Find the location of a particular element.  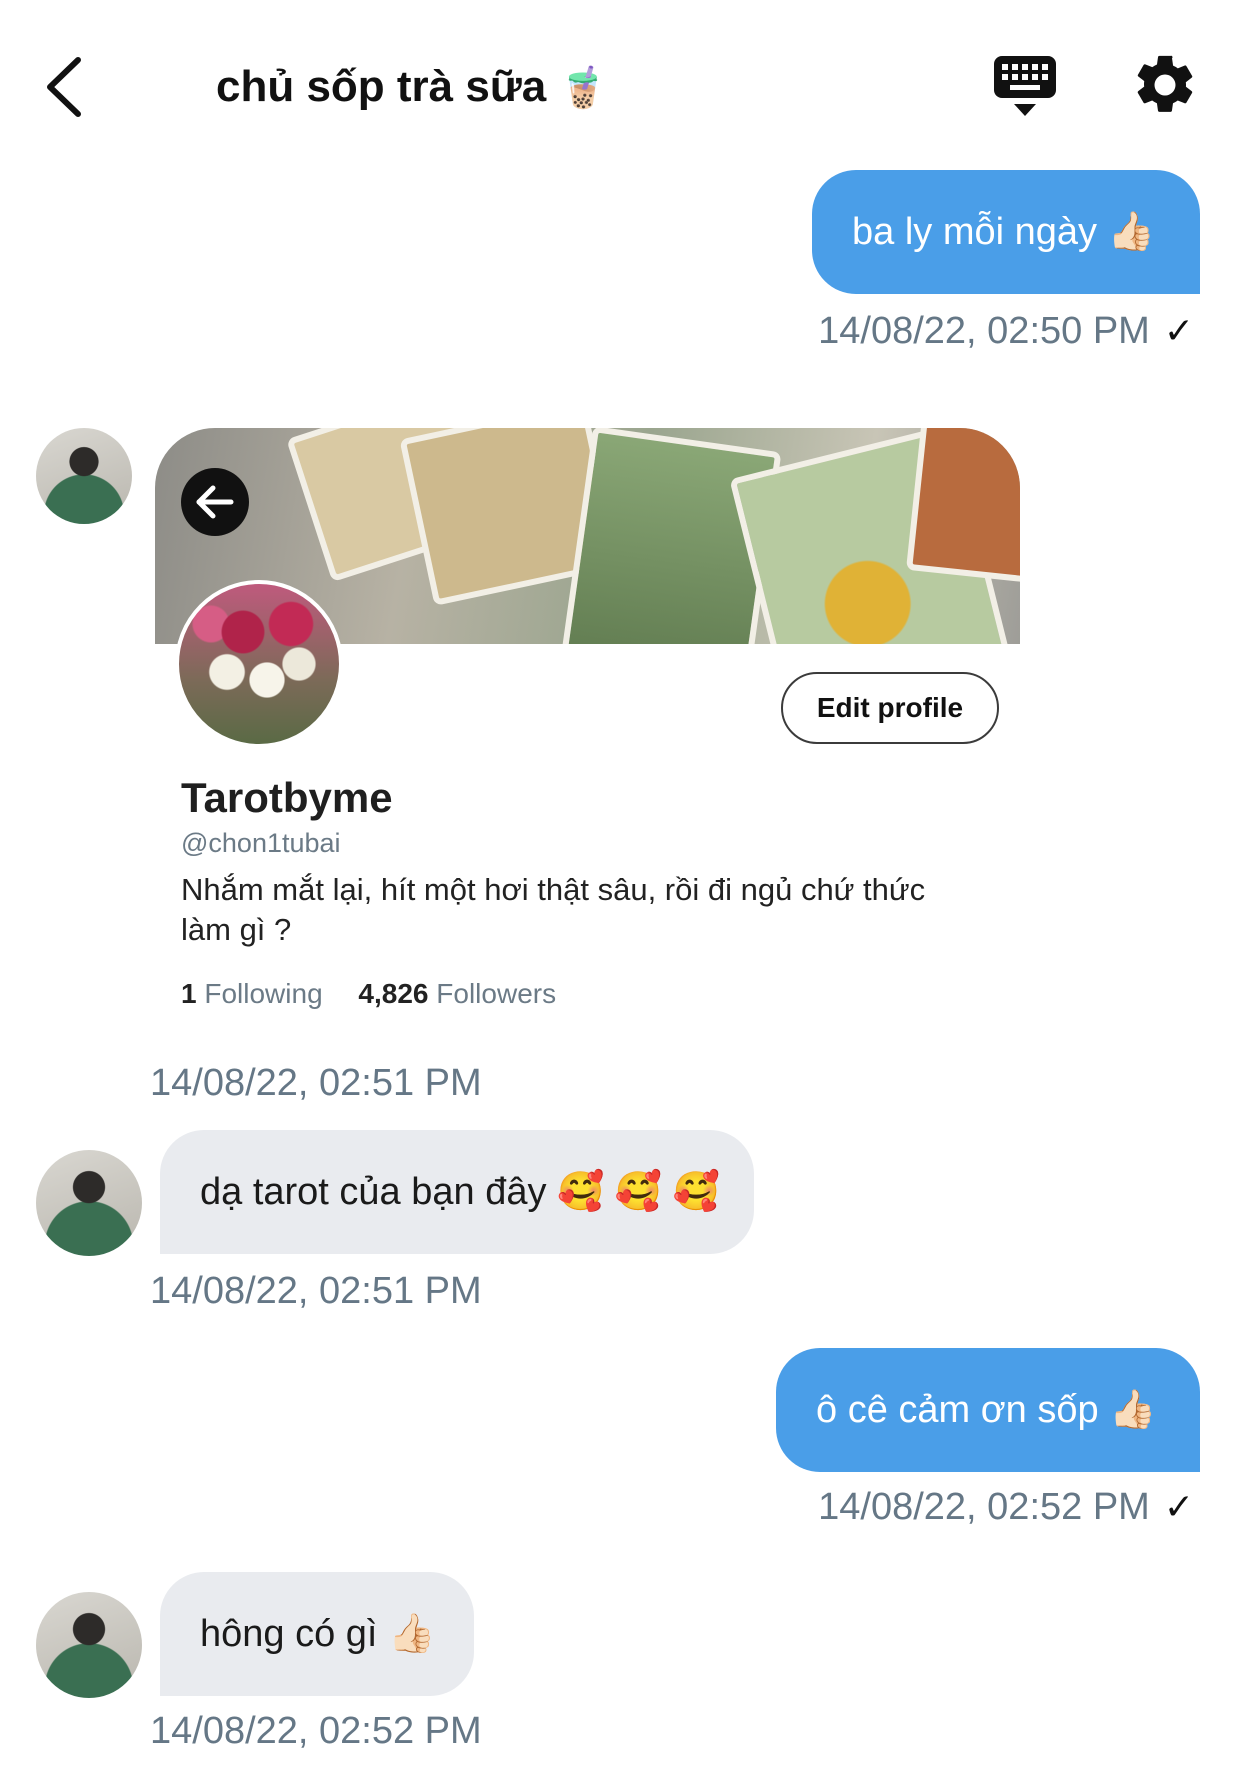

tarot-card-image is located at coordinates (963, 507).